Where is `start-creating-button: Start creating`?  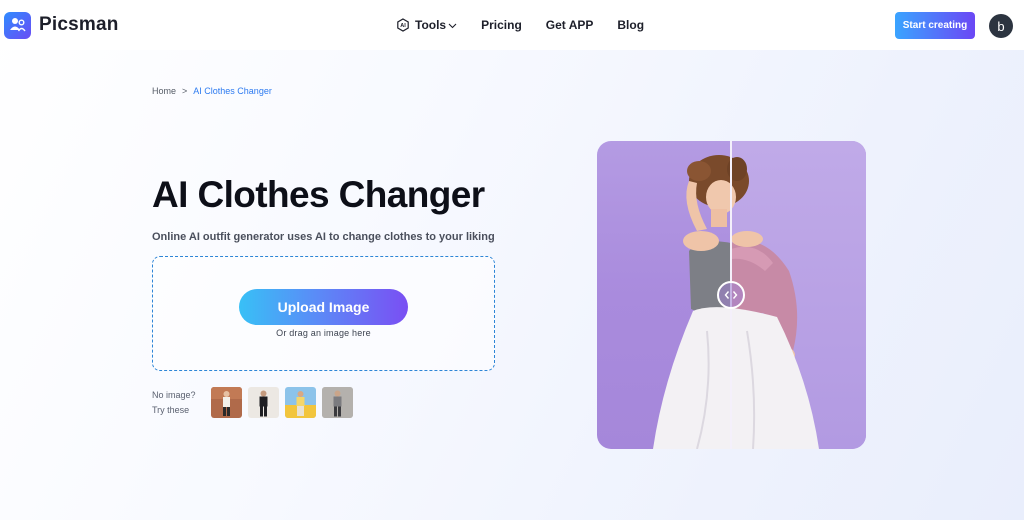
start-creating-button: Start creating is located at coordinates (935, 25).